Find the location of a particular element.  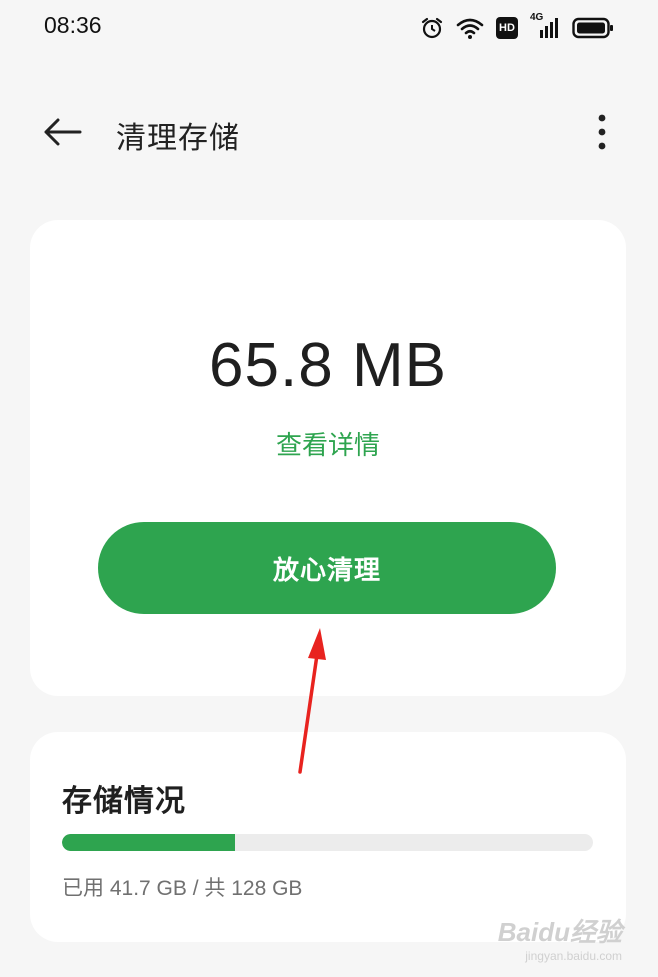

more-options-button is located at coordinates (602, 134).